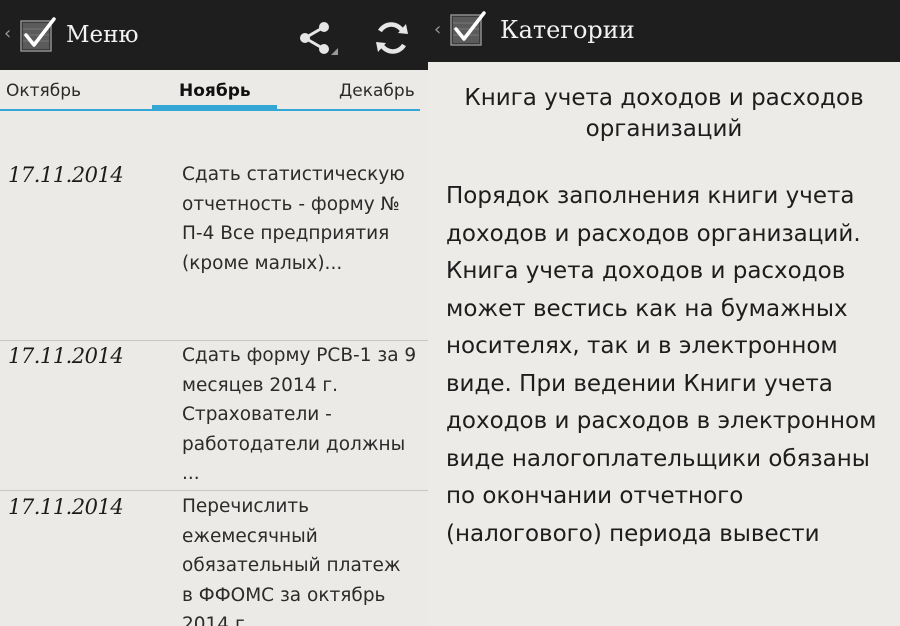  What do you see at coordinates (392, 38) in the screenshot?
I see `refresh-icon` at bounding box center [392, 38].